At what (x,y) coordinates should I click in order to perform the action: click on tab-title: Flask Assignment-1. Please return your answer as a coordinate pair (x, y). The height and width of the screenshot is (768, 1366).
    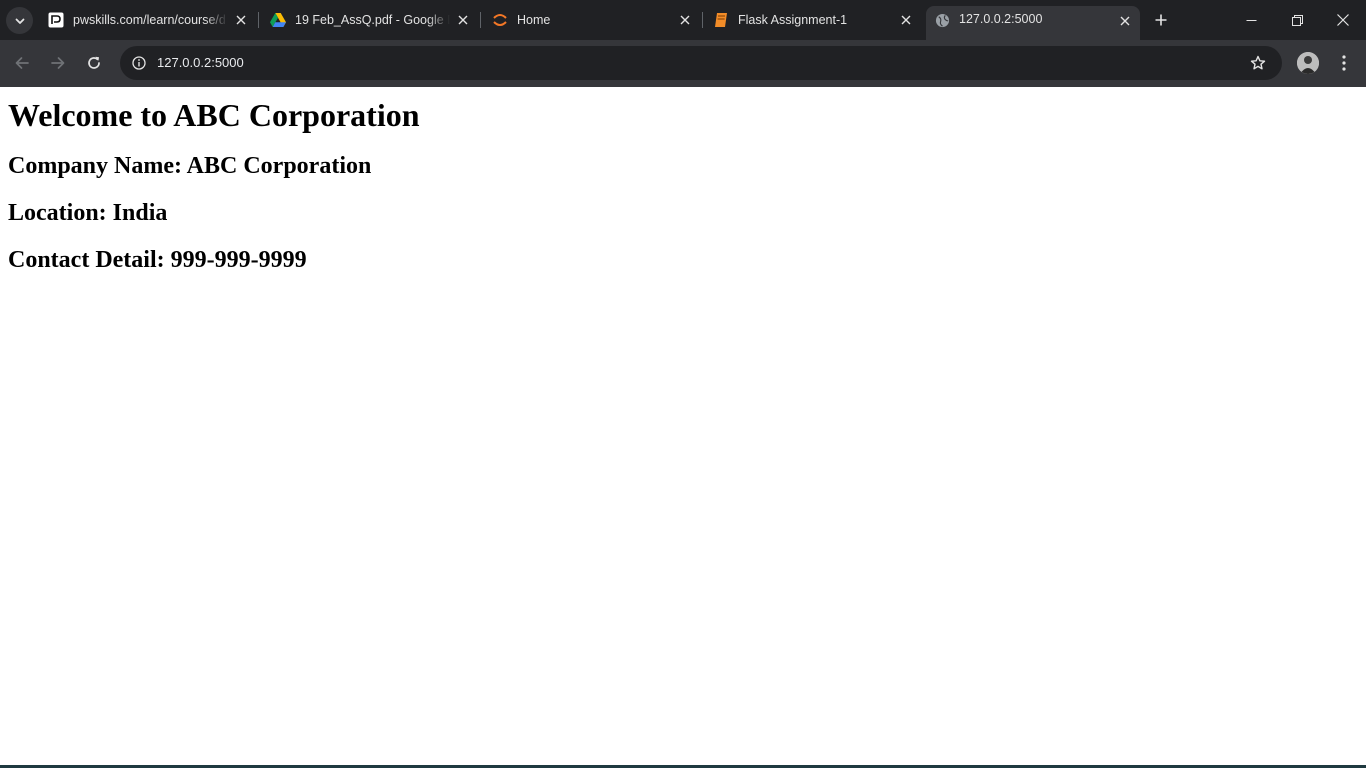
    Looking at the image, I should click on (793, 20).